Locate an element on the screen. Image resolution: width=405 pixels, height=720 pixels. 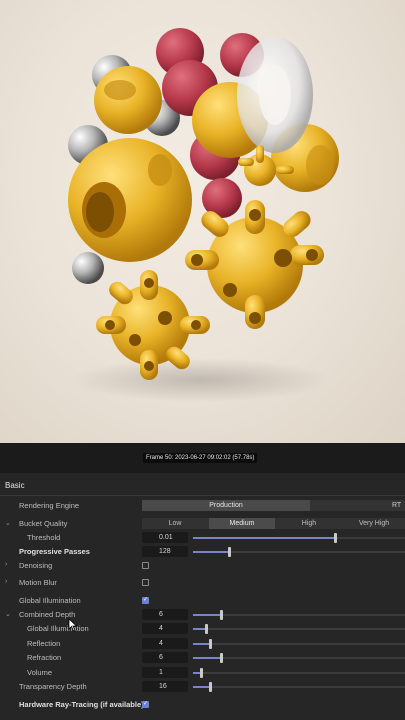
threshold-field: 0.01 is located at coordinates (165, 537).